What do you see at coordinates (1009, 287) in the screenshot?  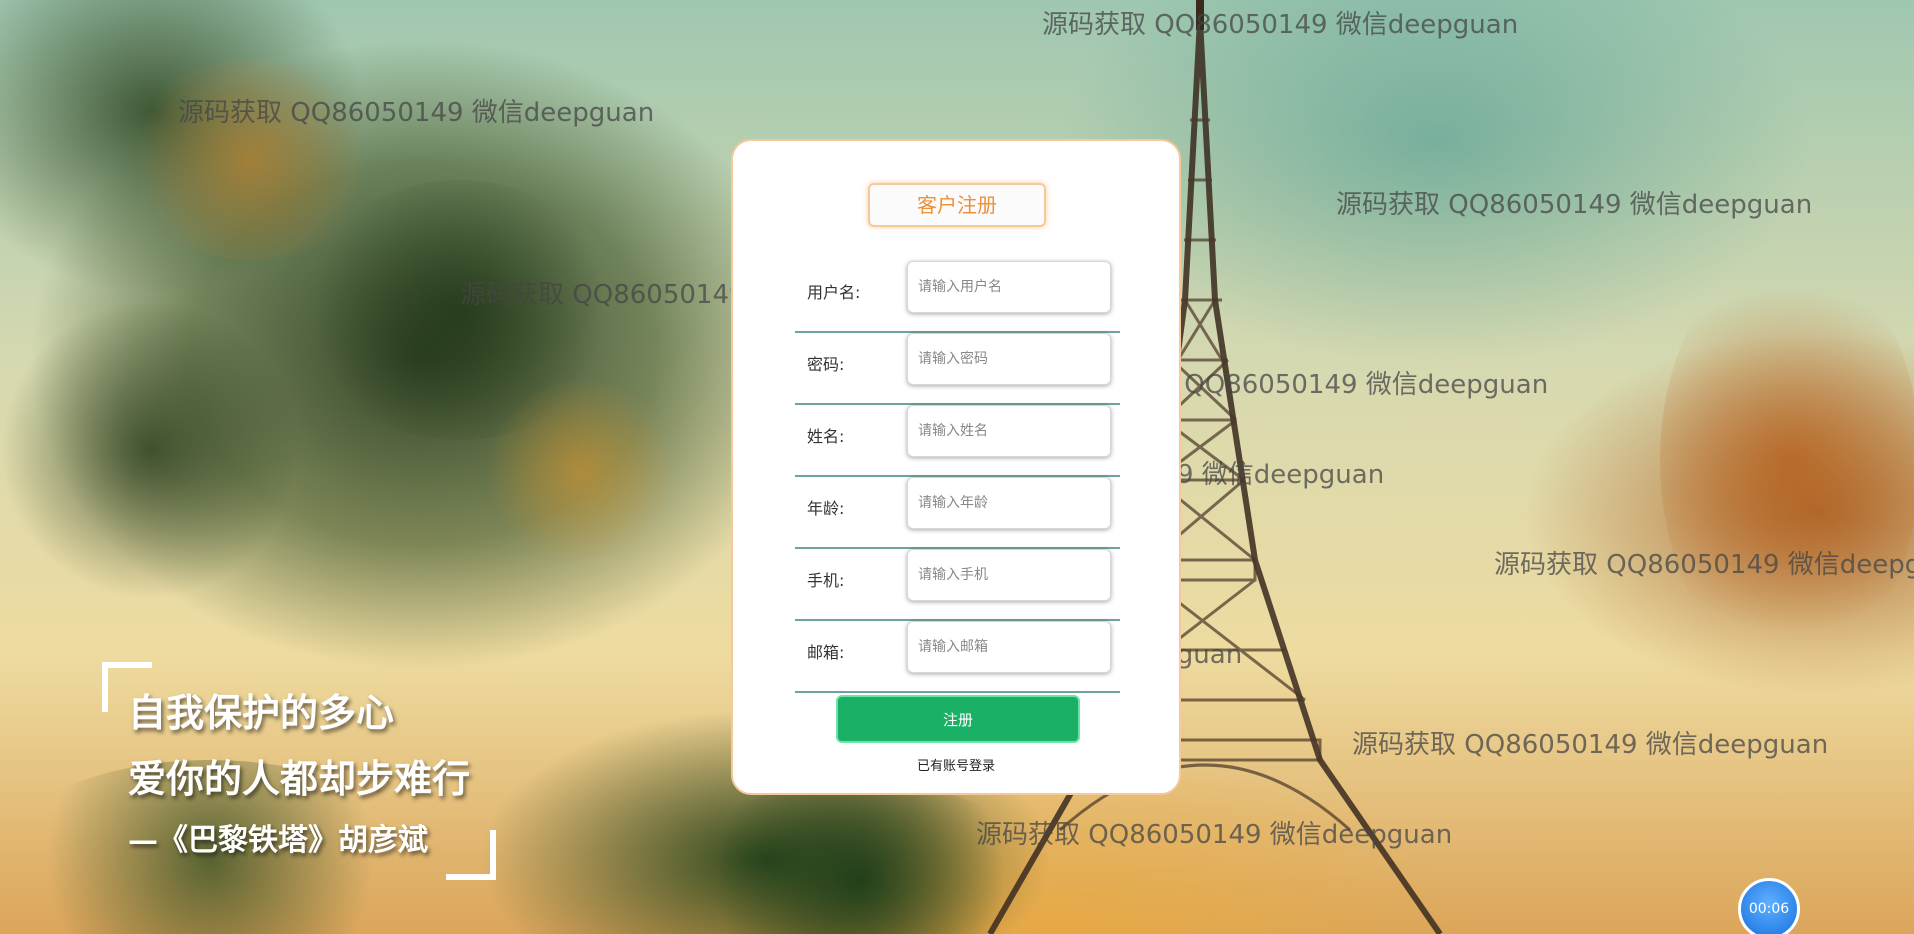 I see `username-input` at bounding box center [1009, 287].